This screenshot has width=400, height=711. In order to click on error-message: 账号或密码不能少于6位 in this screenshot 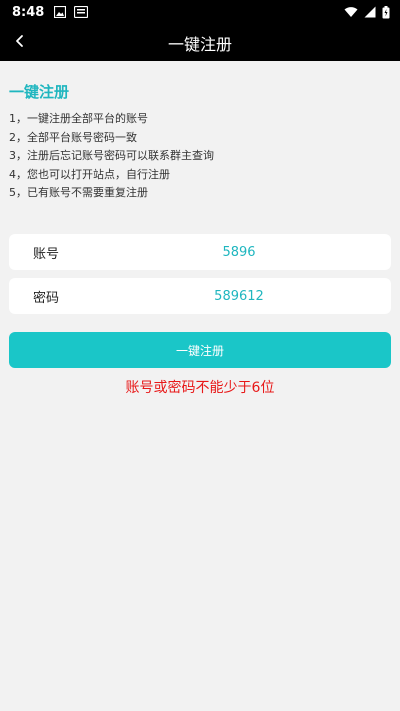, I will do `click(200, 388)`.